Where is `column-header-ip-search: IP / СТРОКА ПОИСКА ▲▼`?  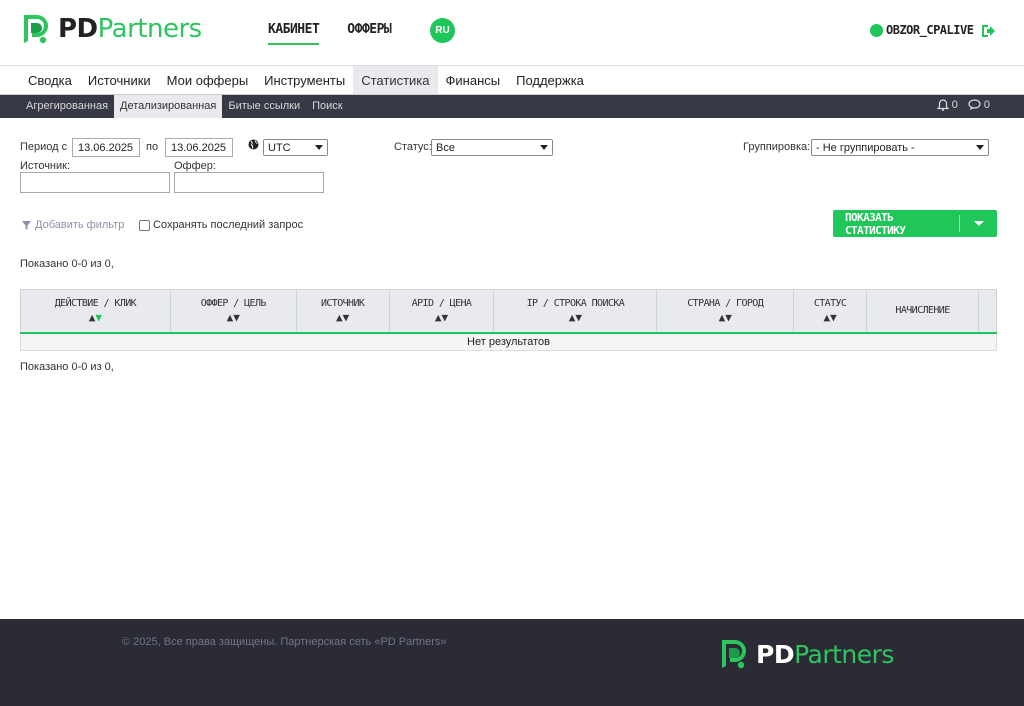
column-header-ip-search: IP / СТРОКА ПОИСКА ▲▼ is located at coordinates (575, 311).